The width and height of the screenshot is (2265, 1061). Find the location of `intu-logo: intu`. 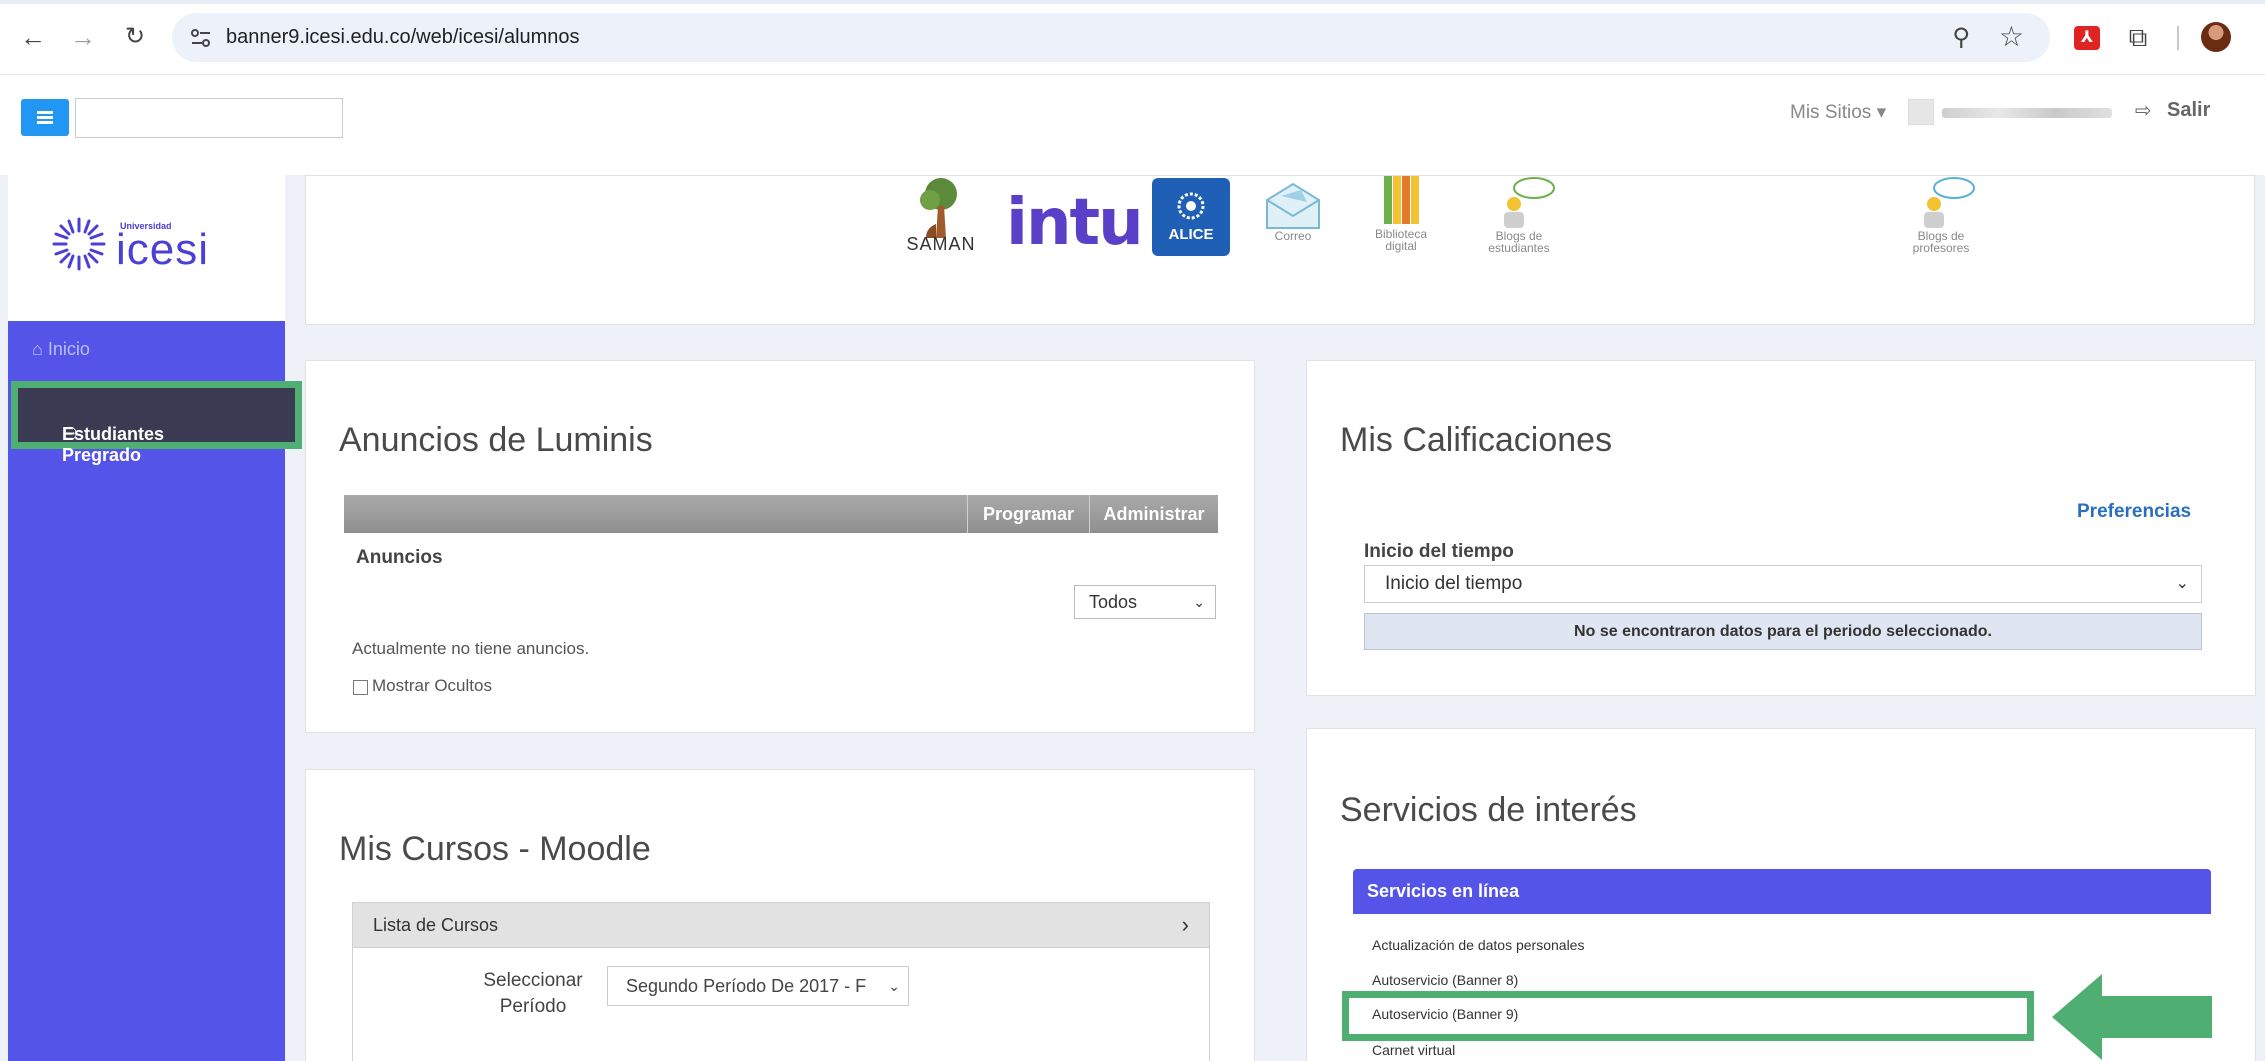

intu-logo: intu is located at coordinates (1075, 223).